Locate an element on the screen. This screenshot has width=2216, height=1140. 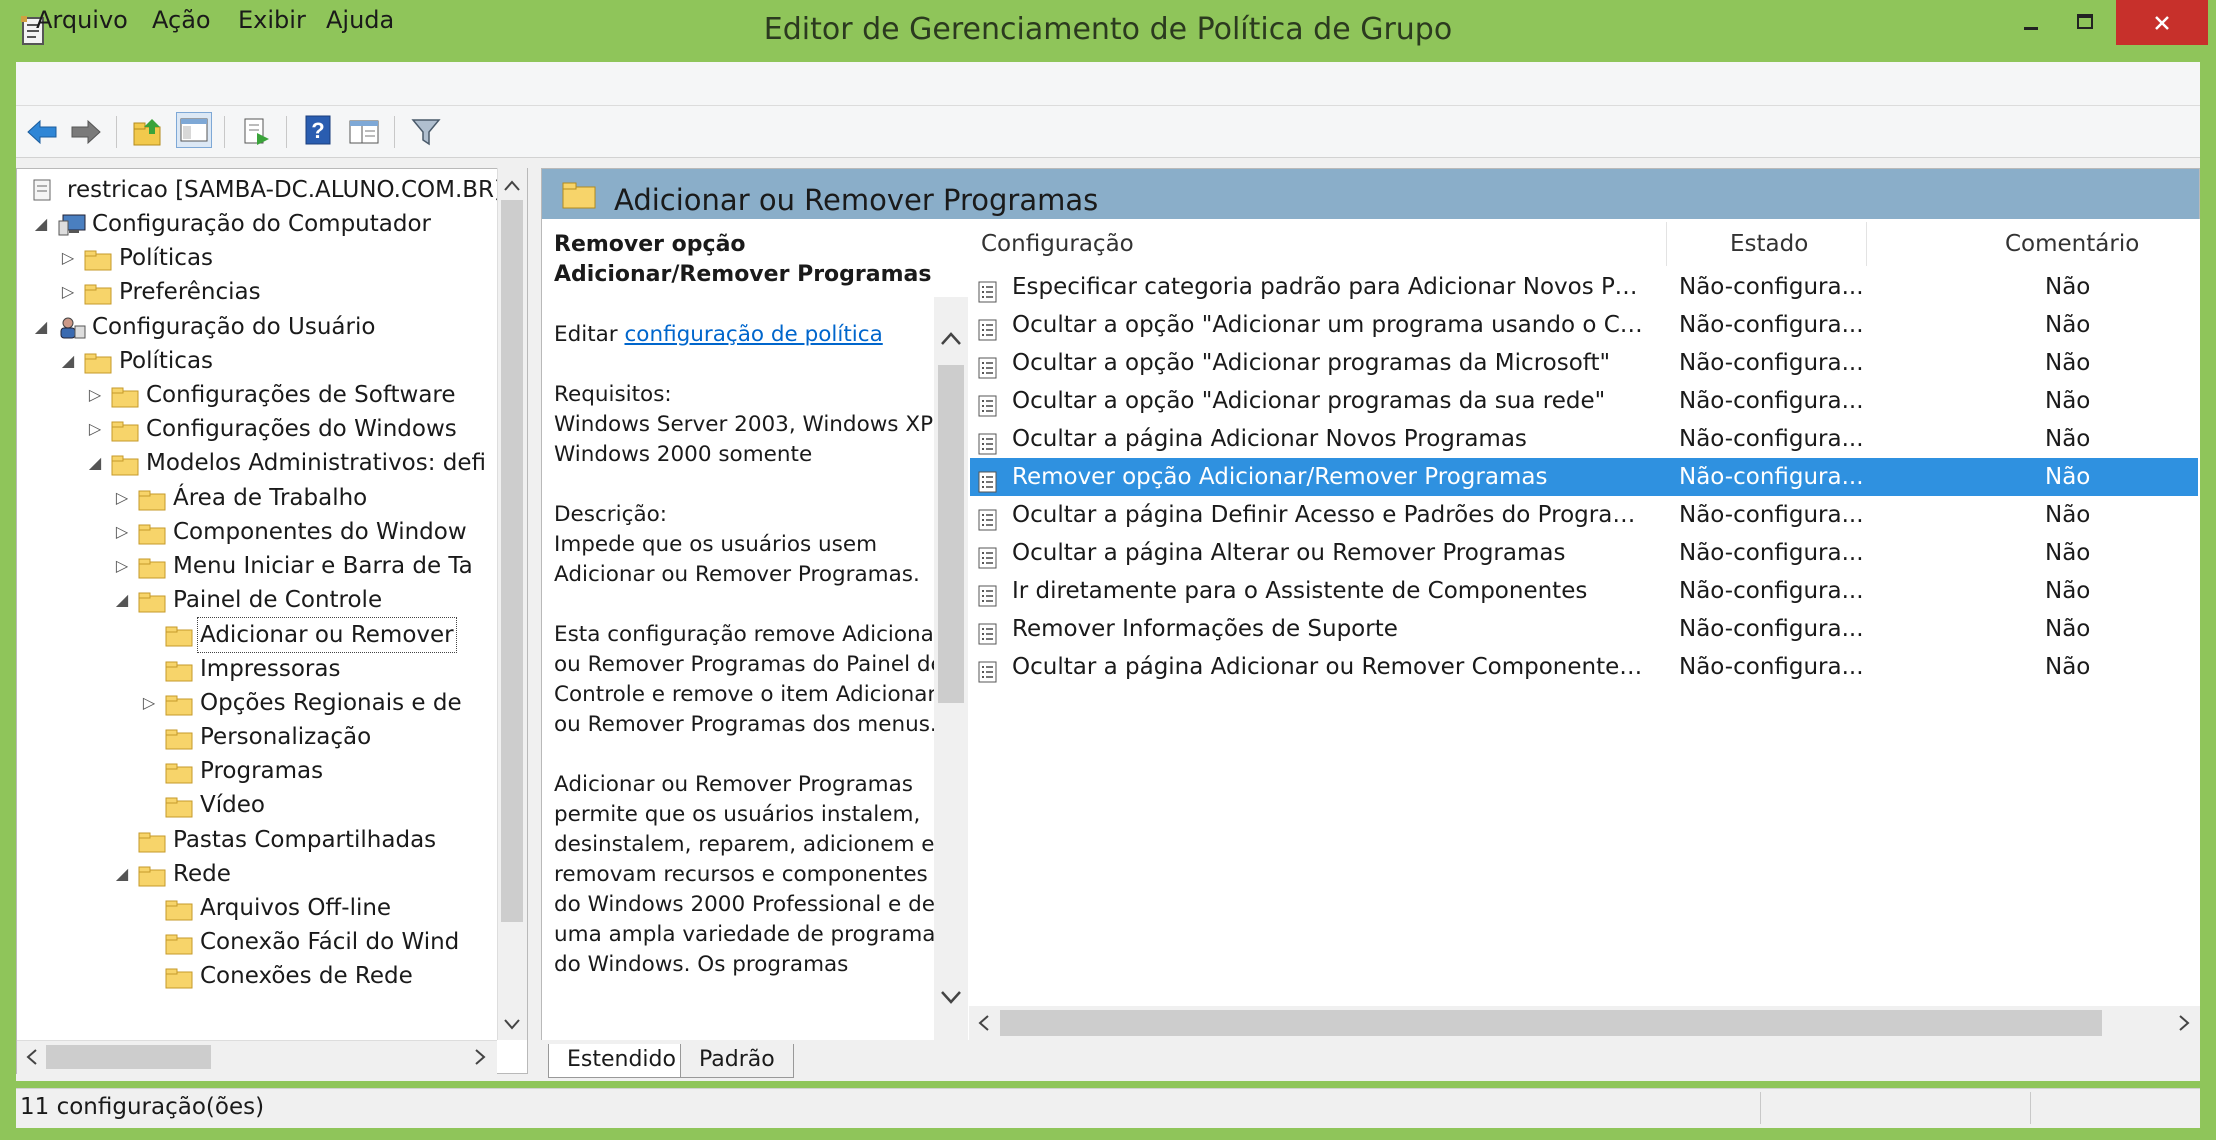
column-header-configuracao: Configuração is located at coordinates (1057, 244).